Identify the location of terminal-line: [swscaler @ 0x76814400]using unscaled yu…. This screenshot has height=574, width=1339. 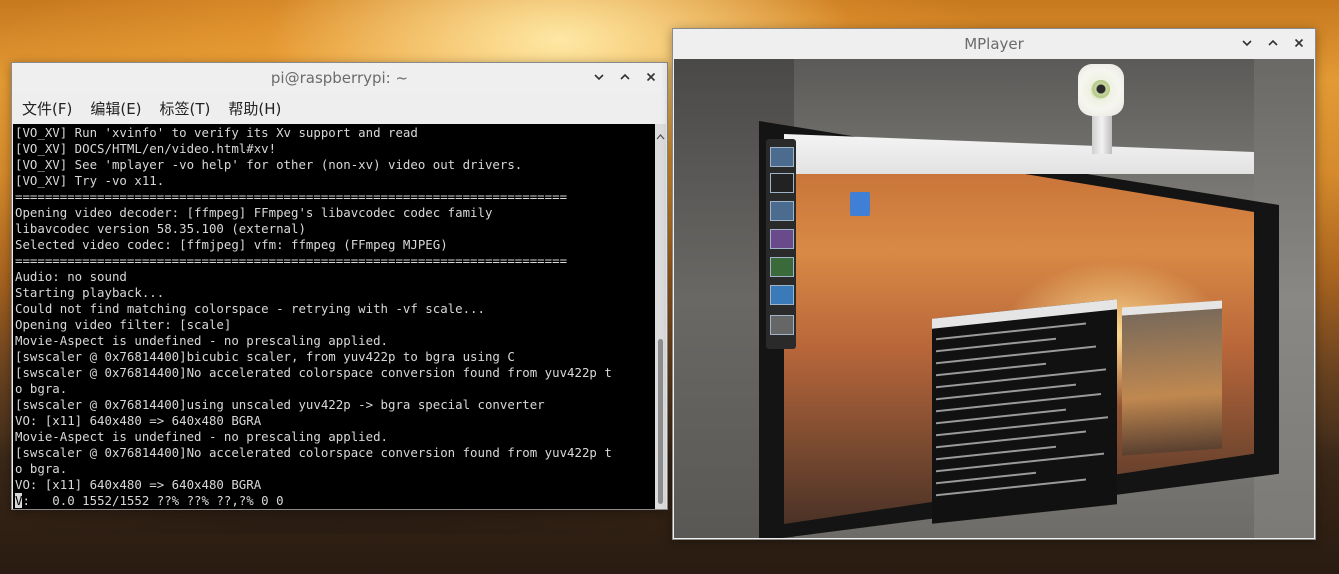
(280, 404).